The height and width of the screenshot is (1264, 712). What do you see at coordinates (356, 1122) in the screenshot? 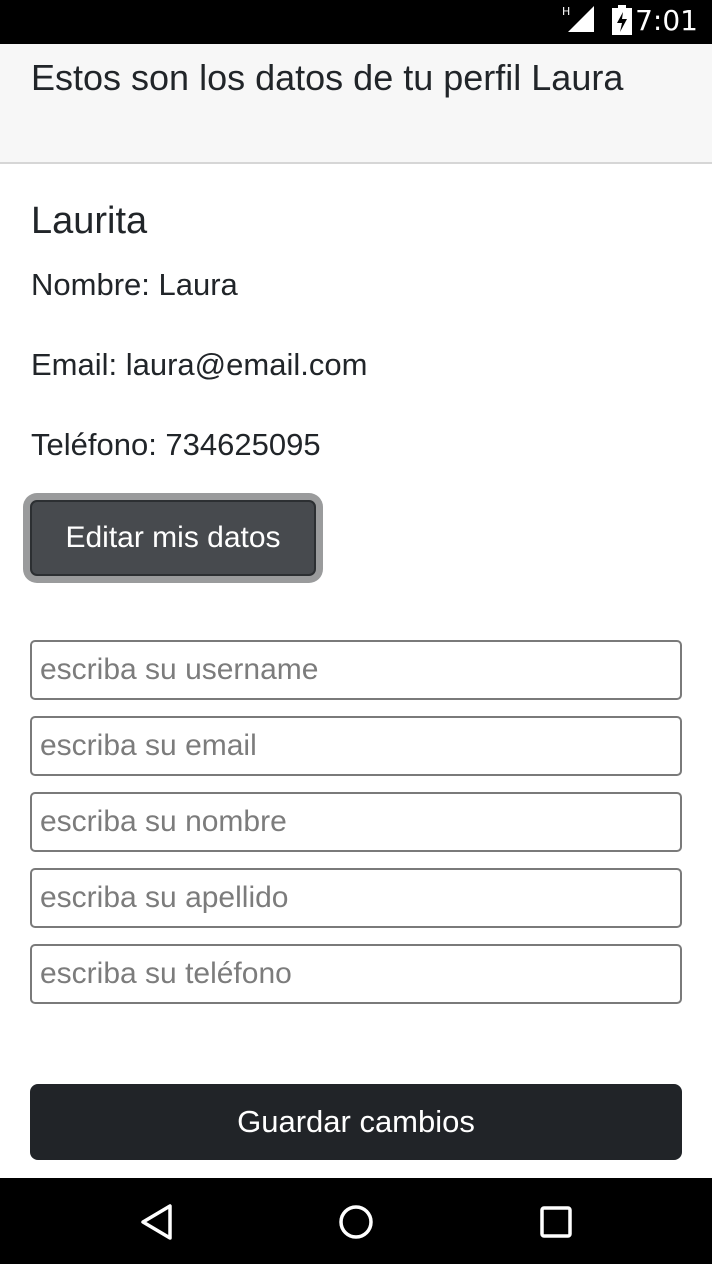
I see `save-changes-button: Guardar cambios` at bounding box center [356, 1122].